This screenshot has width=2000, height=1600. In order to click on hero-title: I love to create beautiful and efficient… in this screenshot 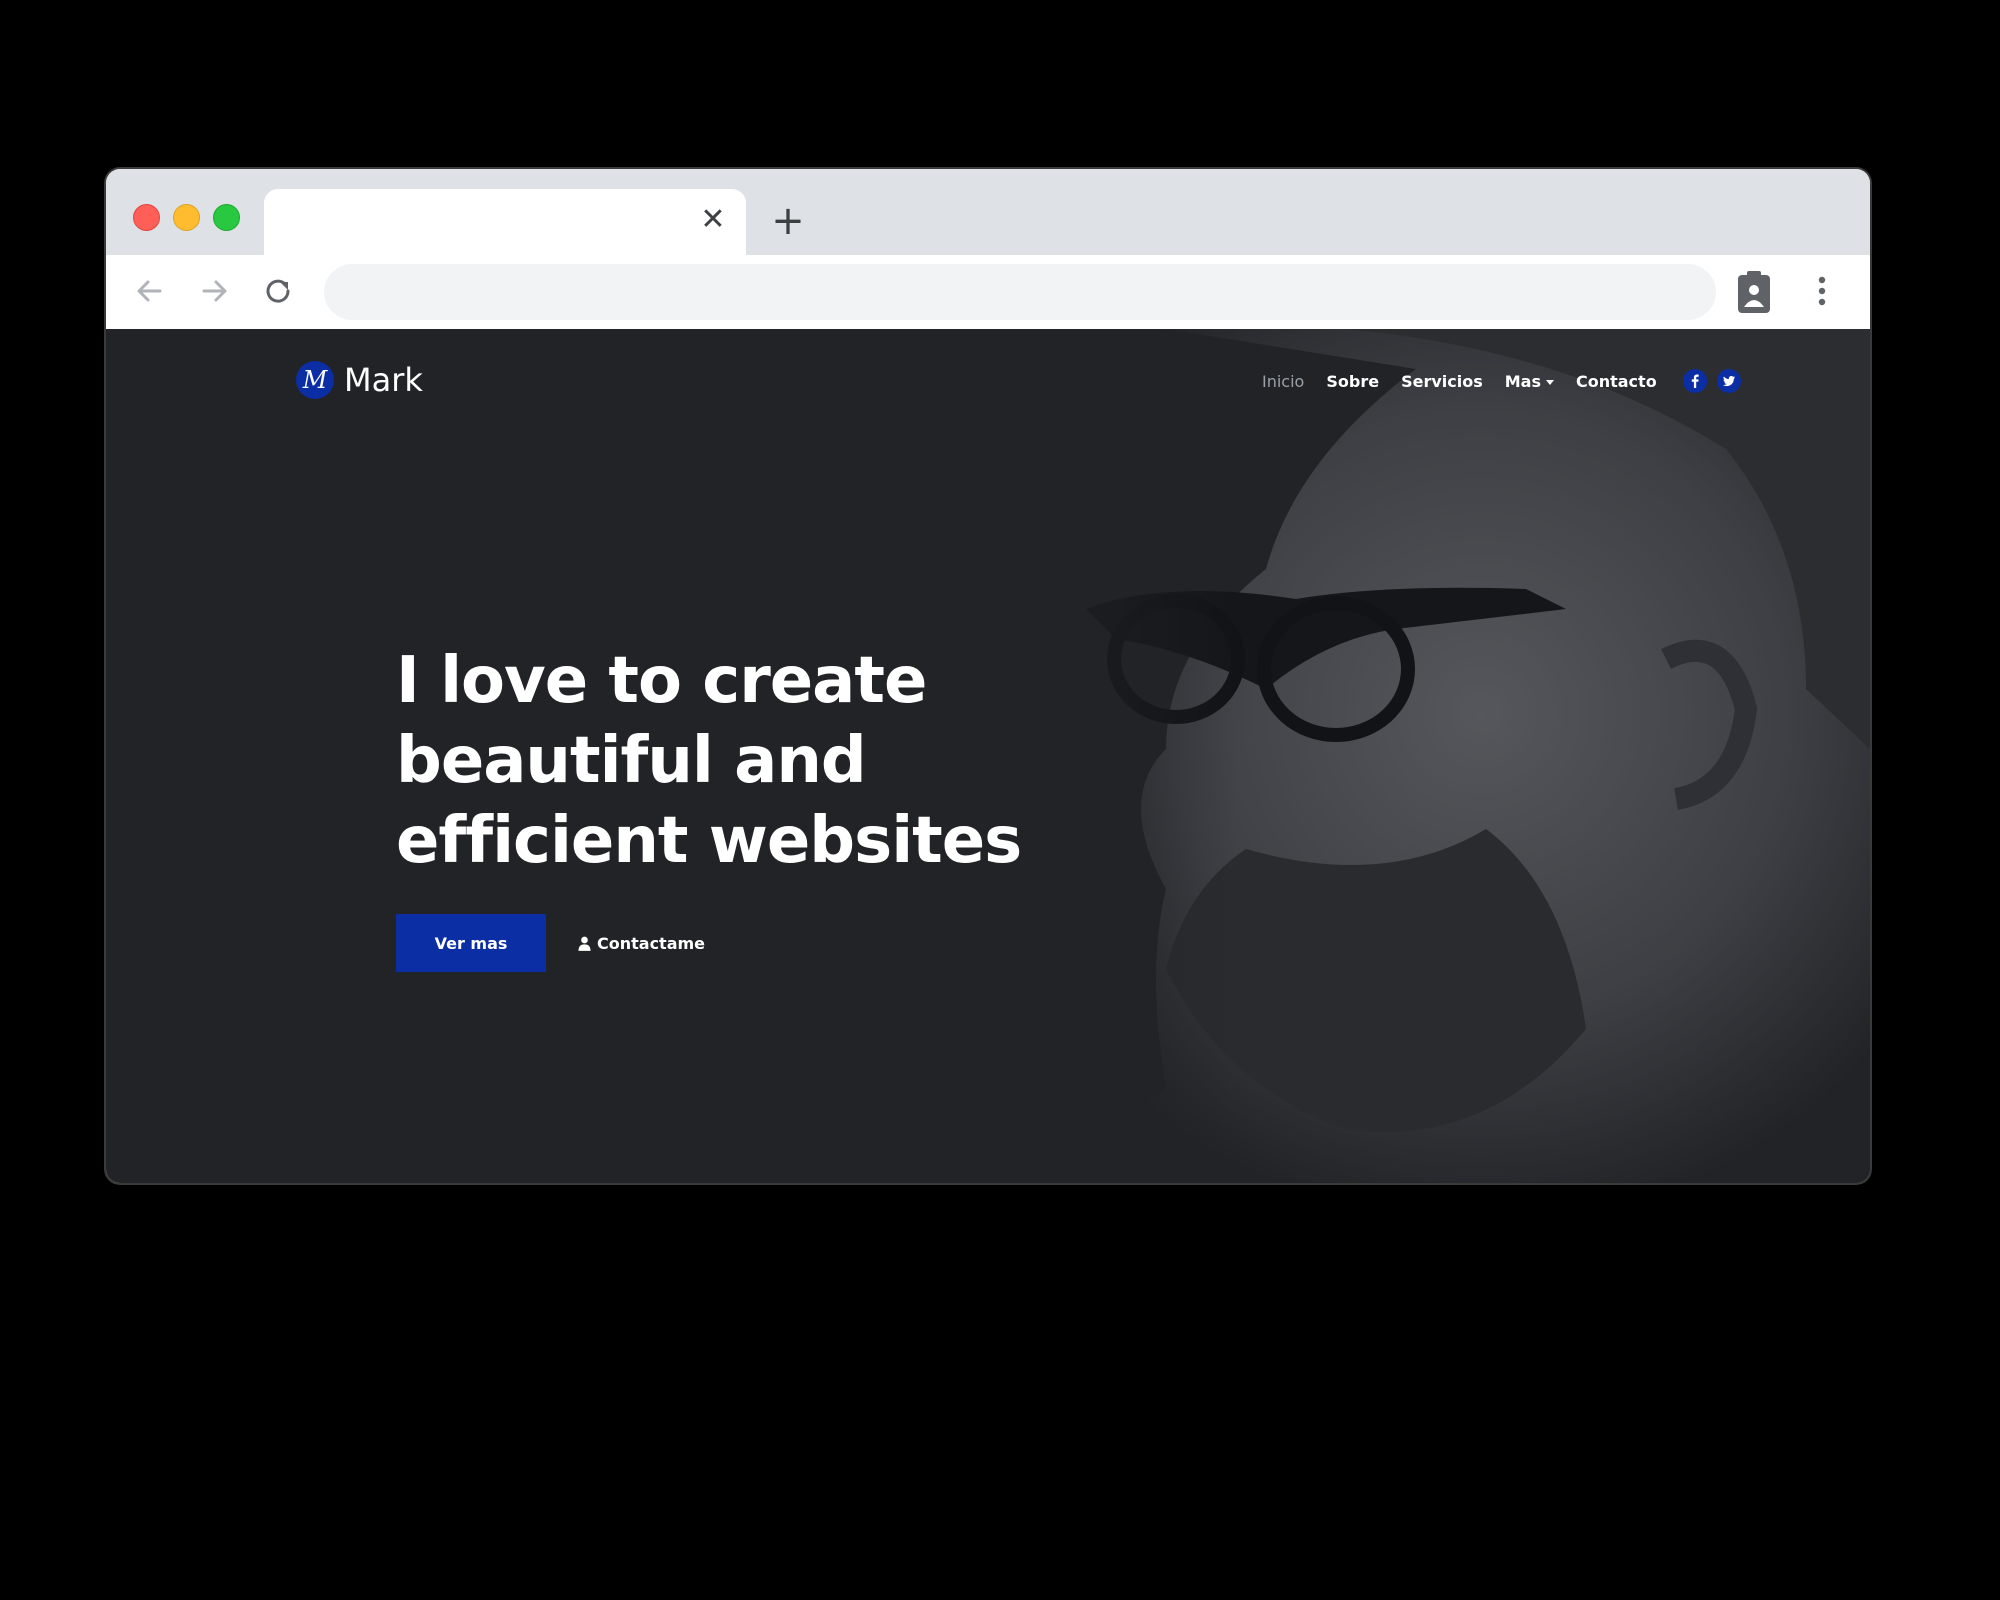, I will do `click(746, 761)`.